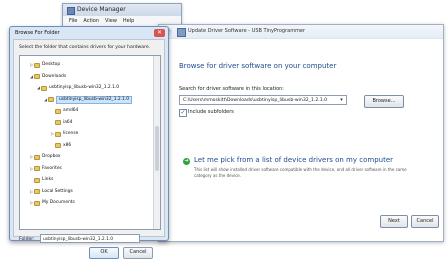 The height and width of the screenshot is (259, 448). I want to click on tree-node: ia64, so click(61, 123).